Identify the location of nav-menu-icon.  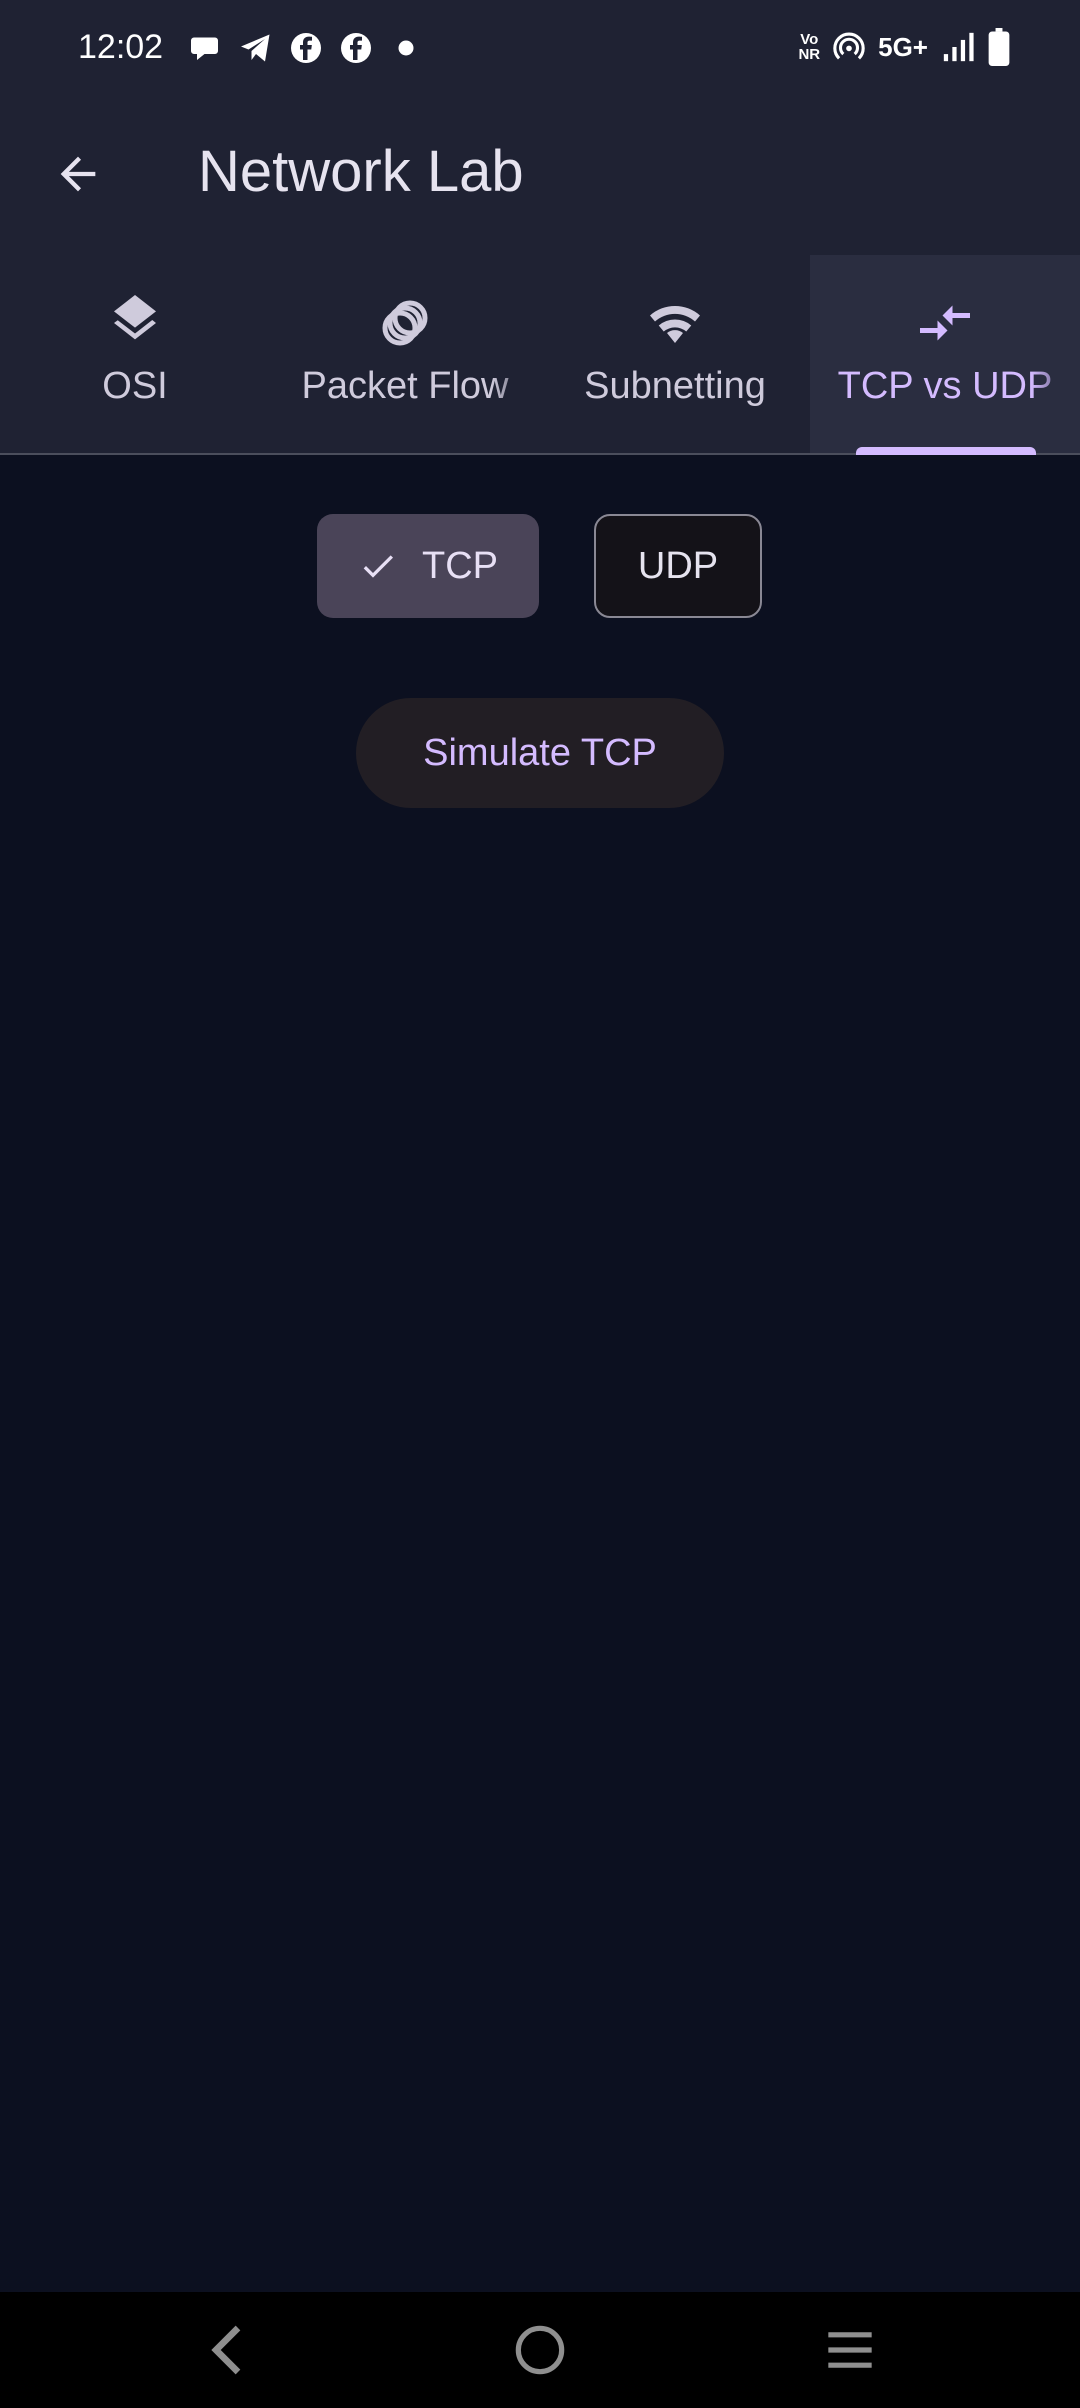
(850, 2350).